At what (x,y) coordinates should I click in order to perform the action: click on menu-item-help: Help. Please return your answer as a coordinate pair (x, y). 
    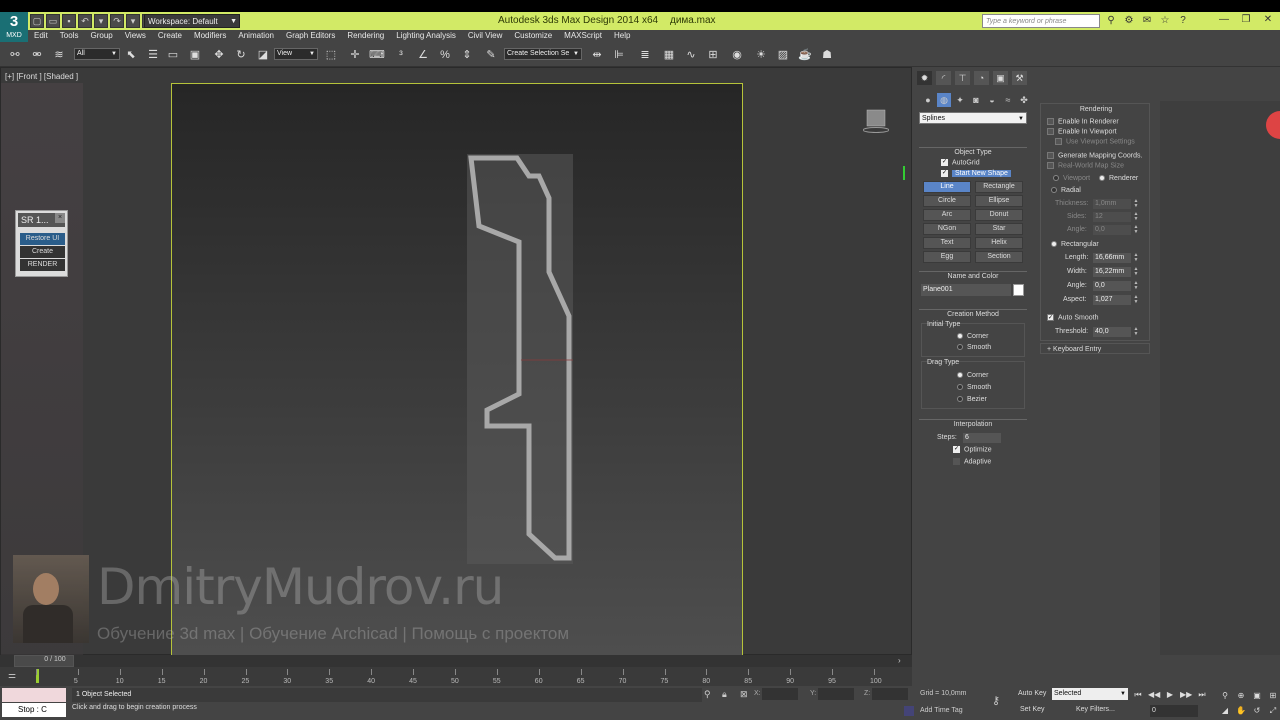
    Looking at the image, I should click on (622, 36).